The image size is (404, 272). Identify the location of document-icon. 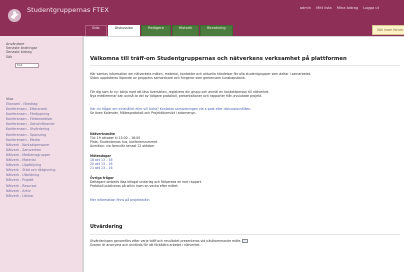
(245, 241).